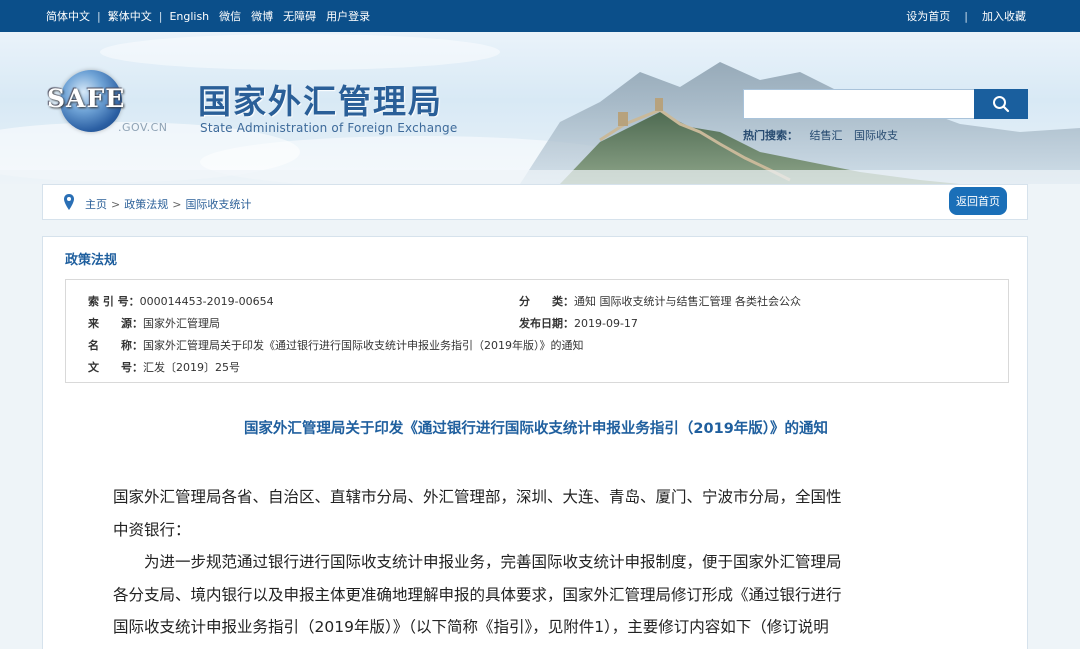 Image resolution: width=1080 pixels, height=649 pixels. I want to click on meta-docno: 文 号：汇发〔2019〕25号, so click(164, 367).